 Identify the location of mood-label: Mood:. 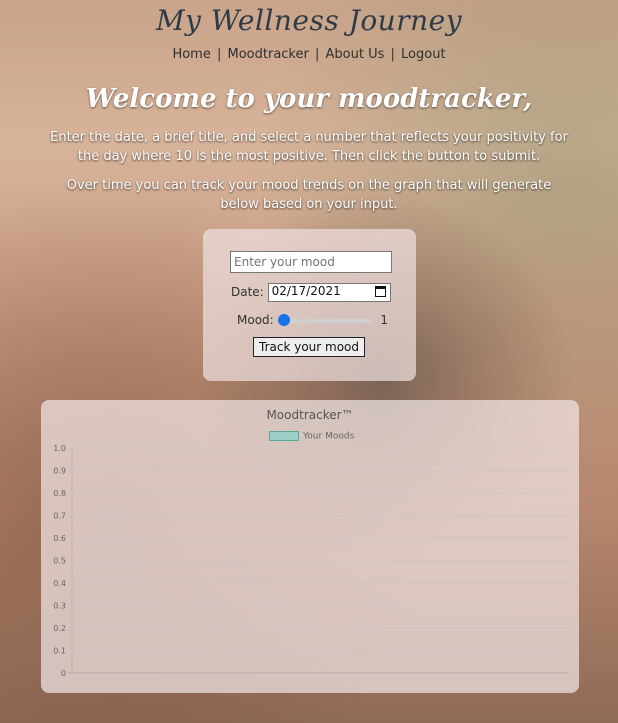
(255, 320).